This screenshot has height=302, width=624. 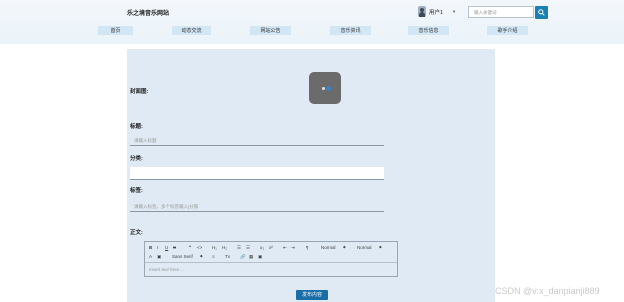 What do you see at coordinates (182, 256) in the screenshot?
I see `font-select: Sans Serif` at bounding box center [182, 256].